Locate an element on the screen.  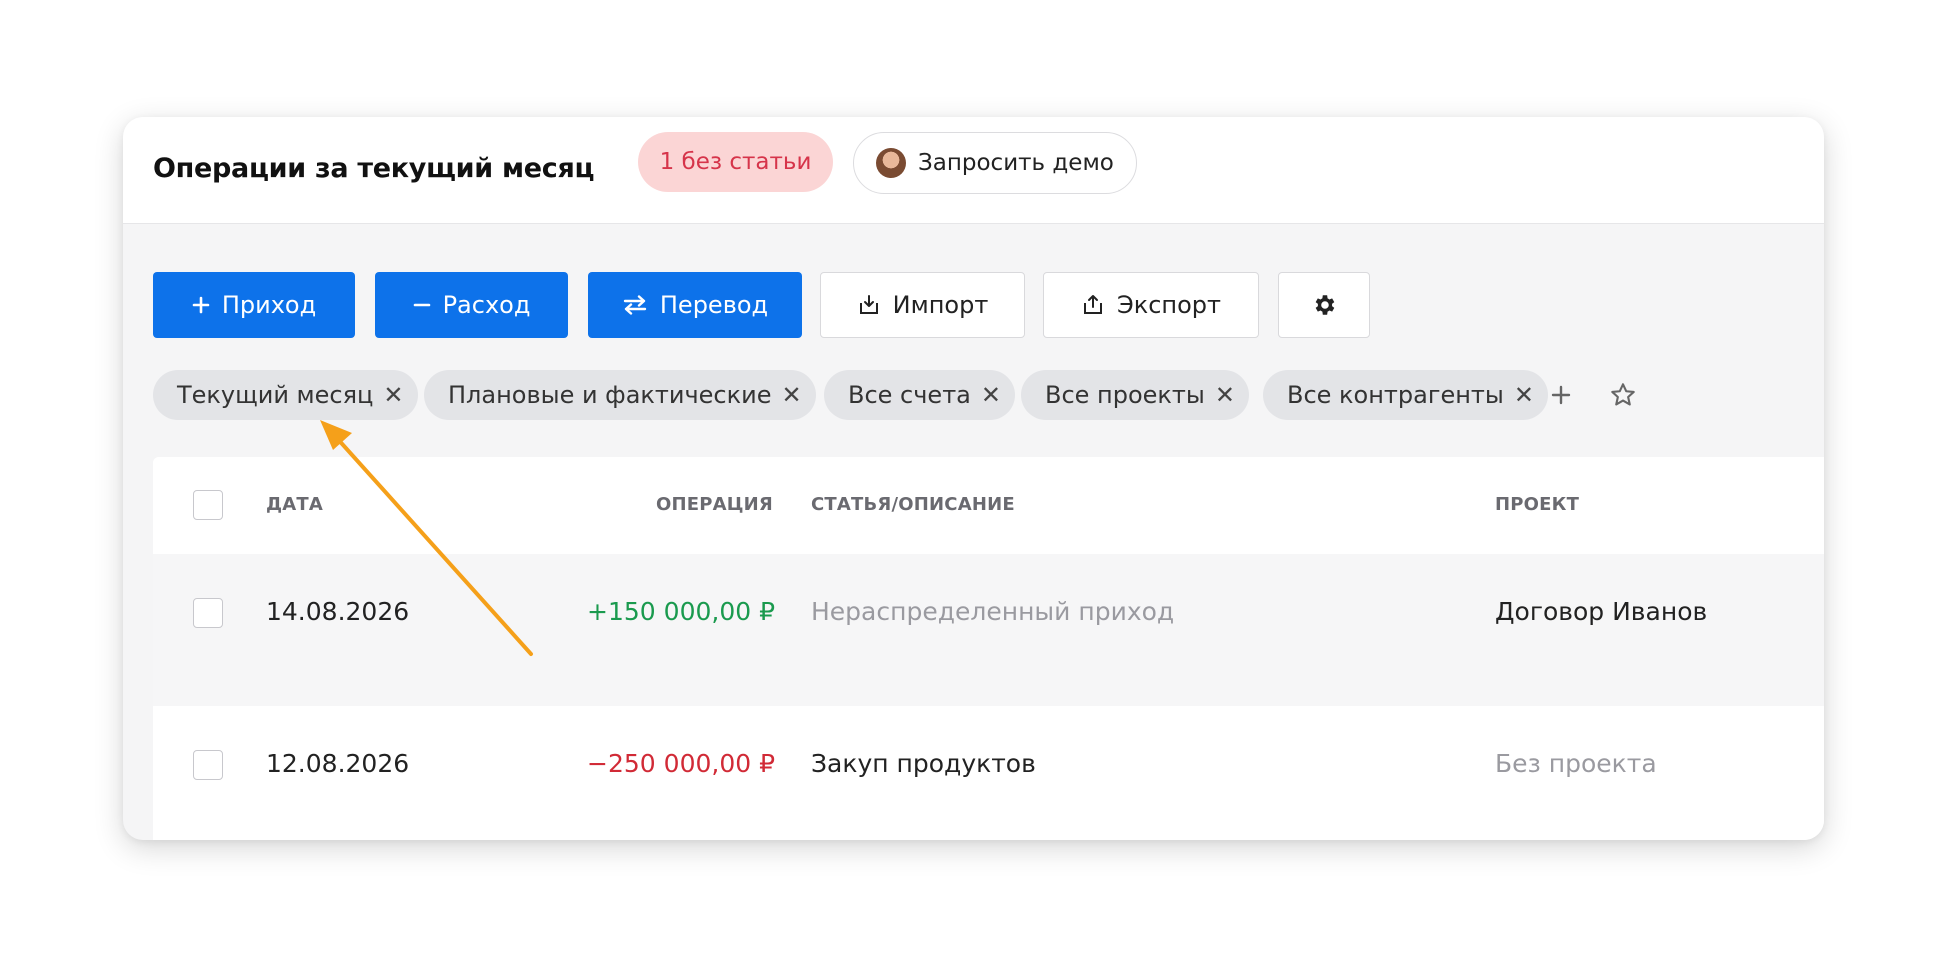
plus-icon is located at coordinates (201, 305).